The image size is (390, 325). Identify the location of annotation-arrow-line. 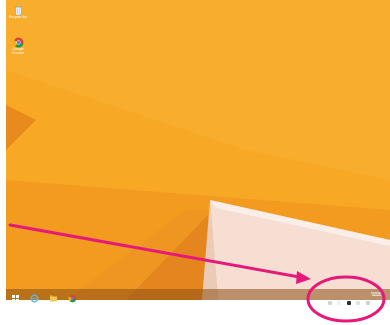
(157, 251).